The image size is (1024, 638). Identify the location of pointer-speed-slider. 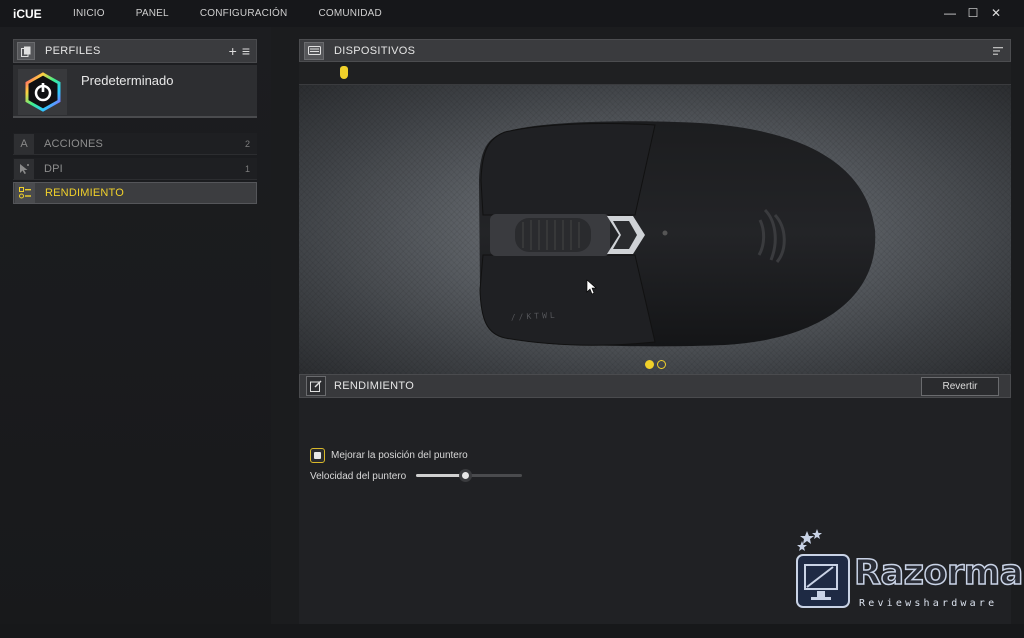
(469, 475).